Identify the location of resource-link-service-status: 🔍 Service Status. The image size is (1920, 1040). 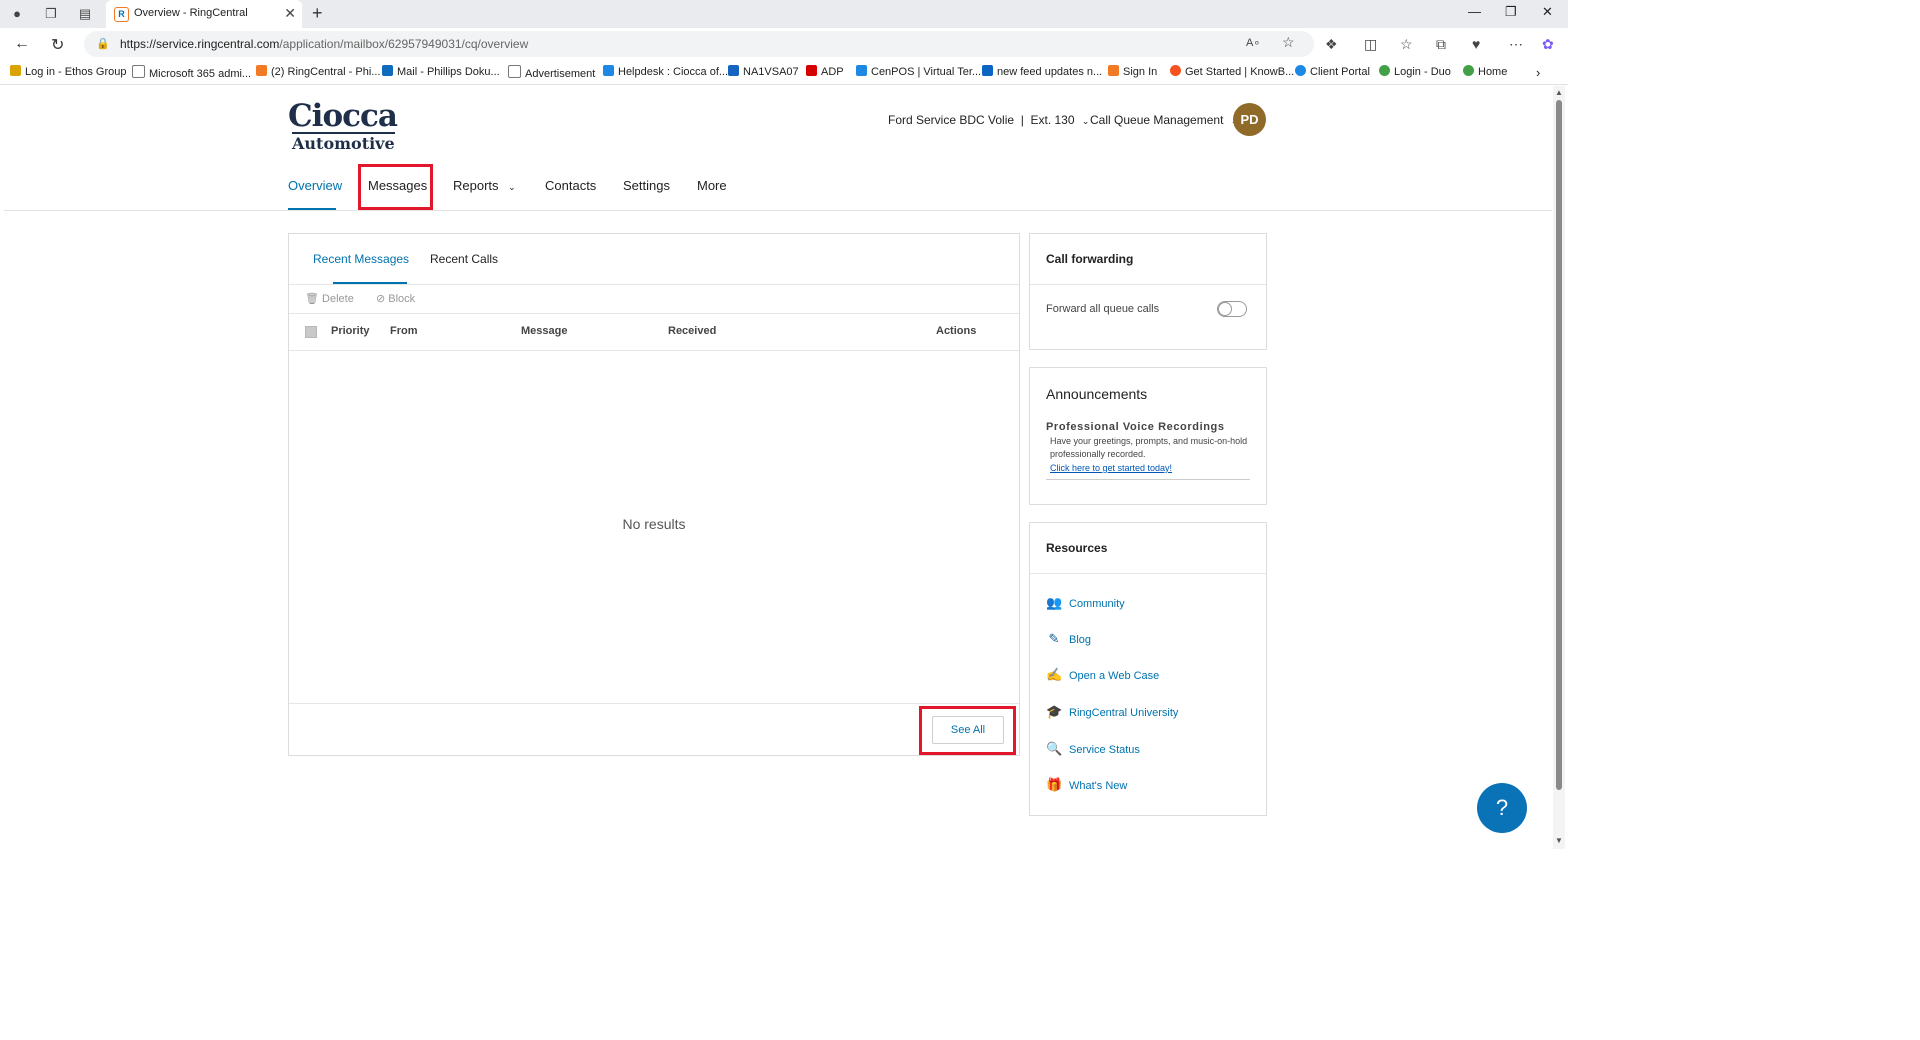
(1093, 749).